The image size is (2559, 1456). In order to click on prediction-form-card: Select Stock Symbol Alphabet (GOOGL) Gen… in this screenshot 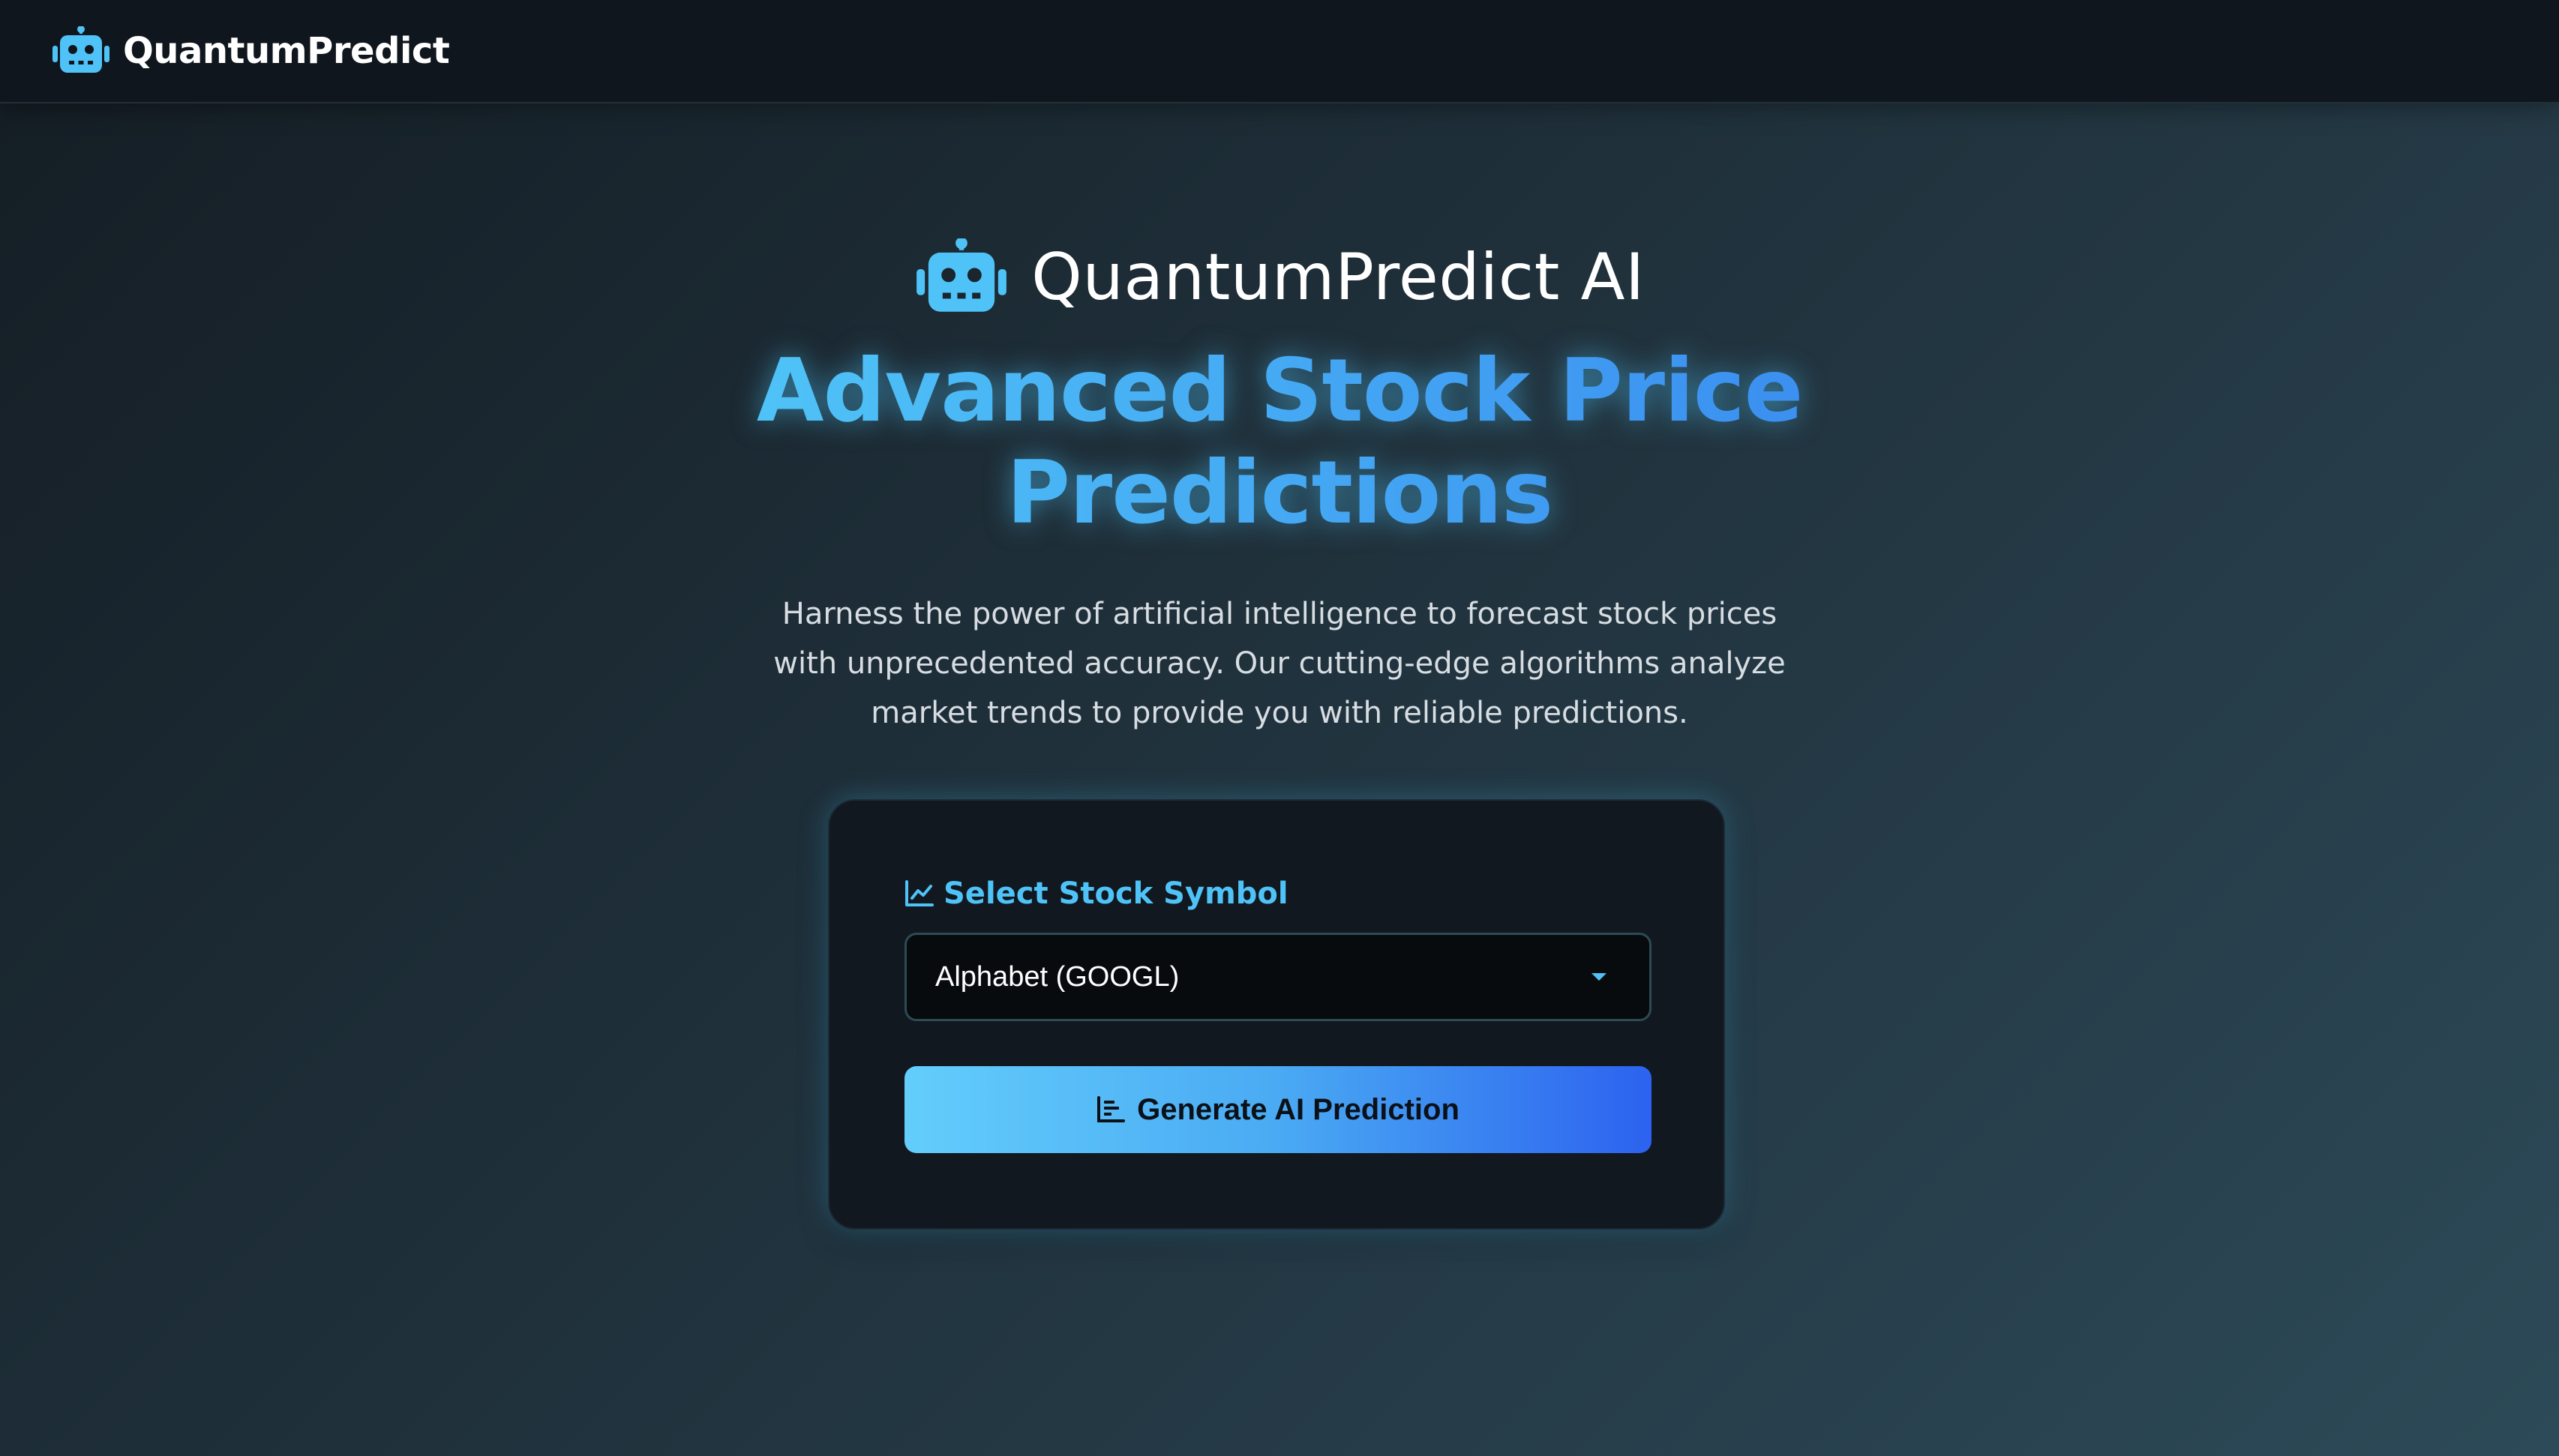, I will do `click(1276, 1014)`.